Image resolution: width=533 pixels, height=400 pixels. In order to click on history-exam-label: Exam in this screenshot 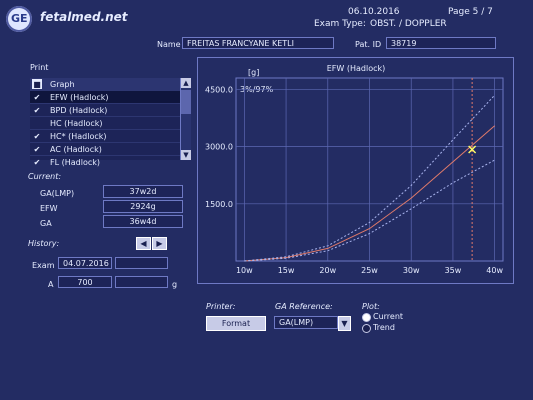, I will do `click(43, 265)`.